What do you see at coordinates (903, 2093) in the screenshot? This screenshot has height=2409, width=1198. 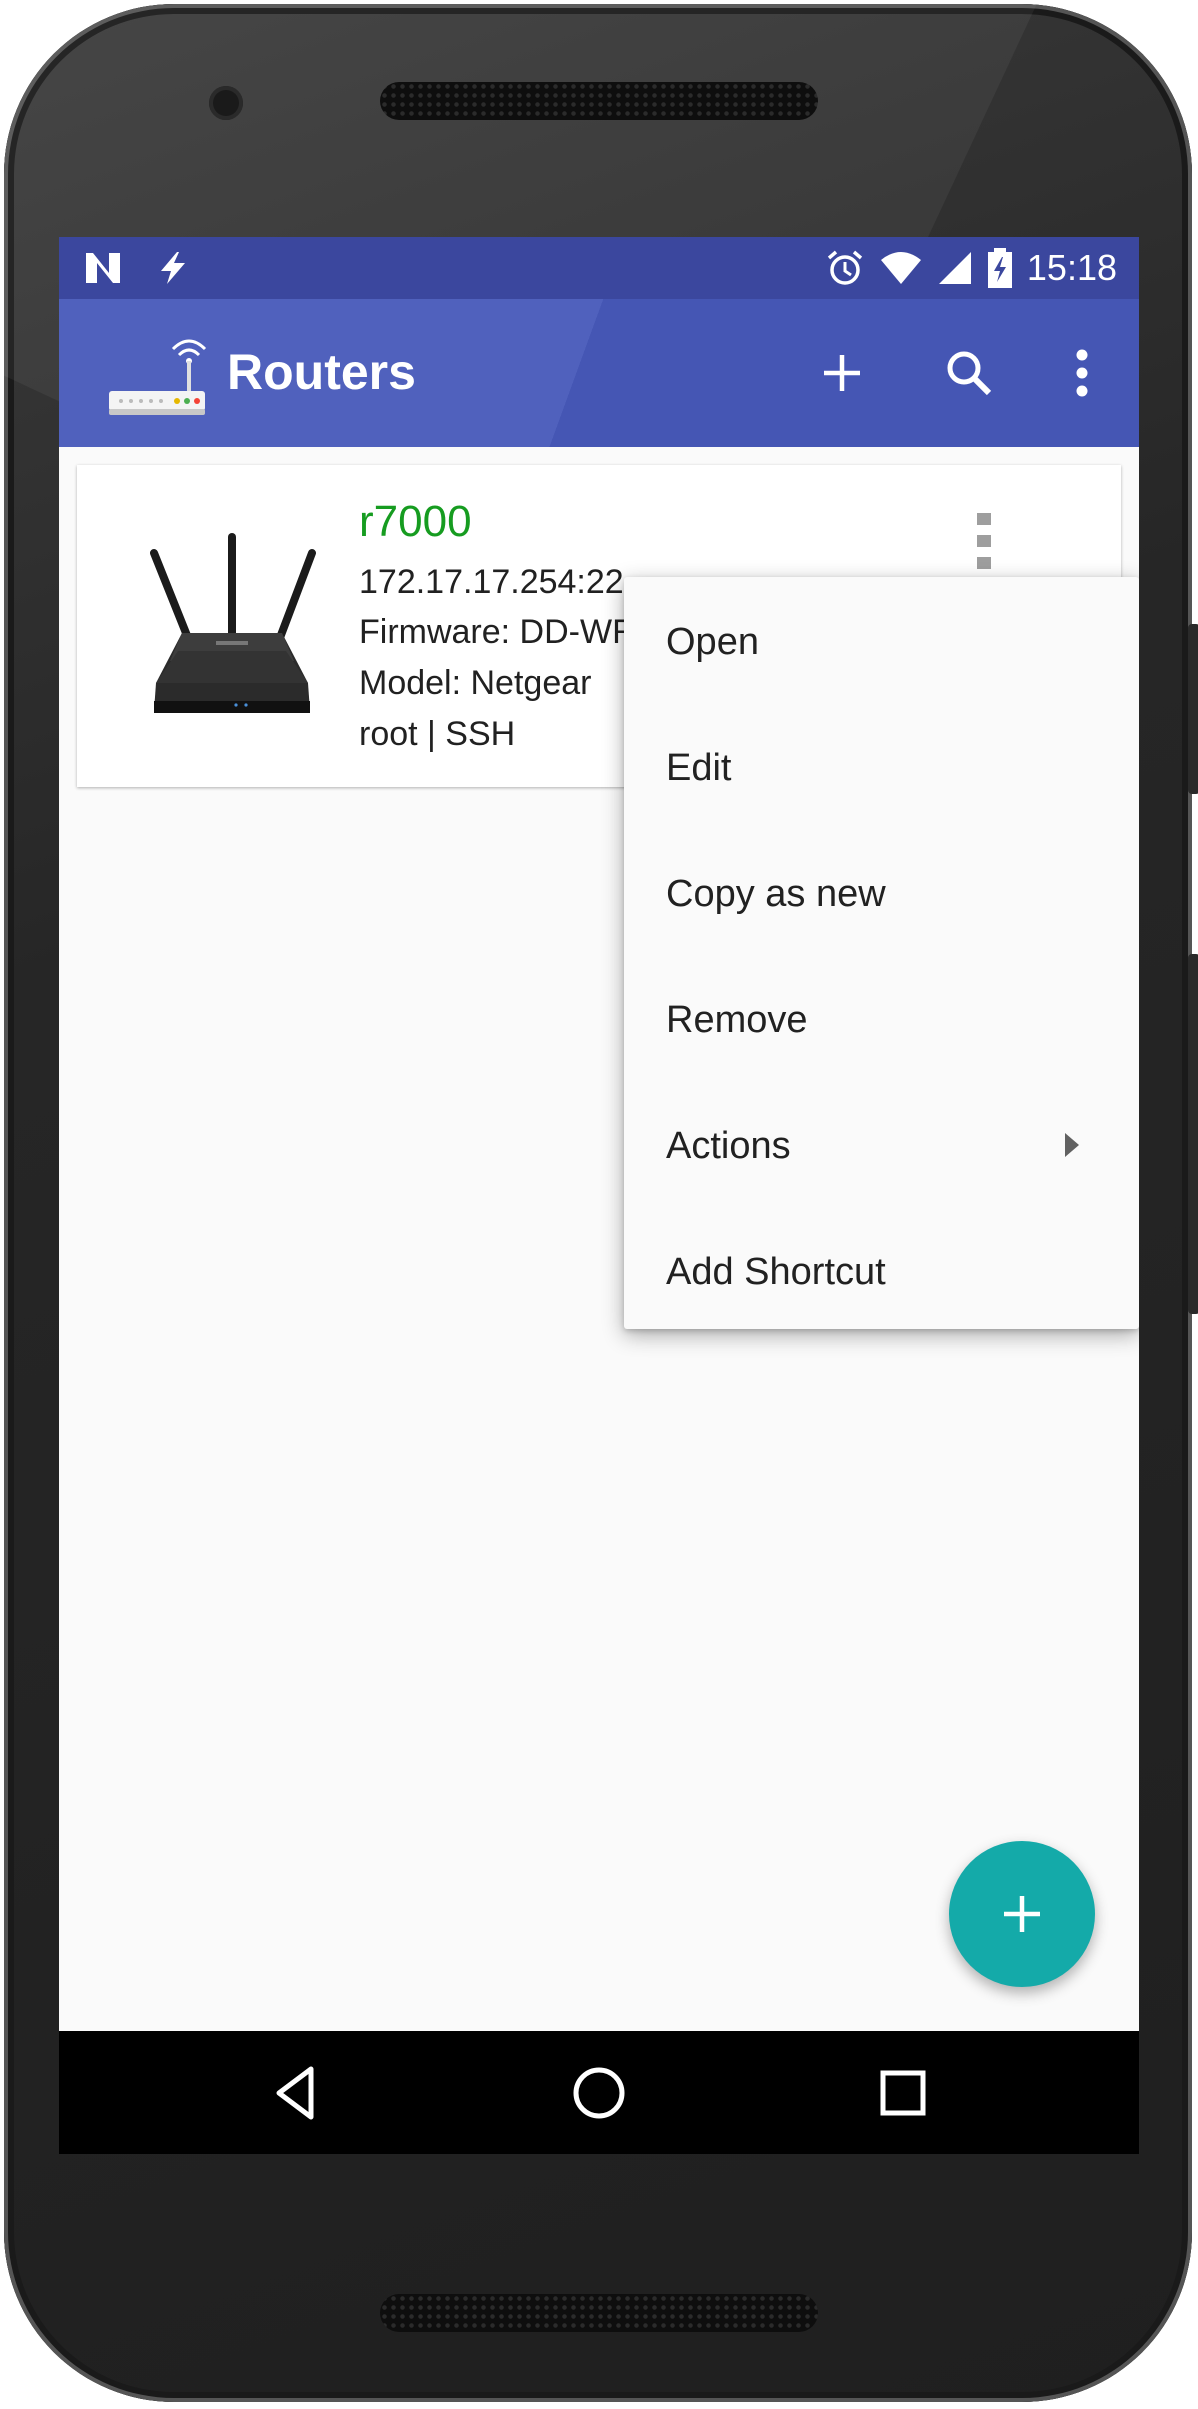 I see `recents-icon` at bounding box center [903, 2093].